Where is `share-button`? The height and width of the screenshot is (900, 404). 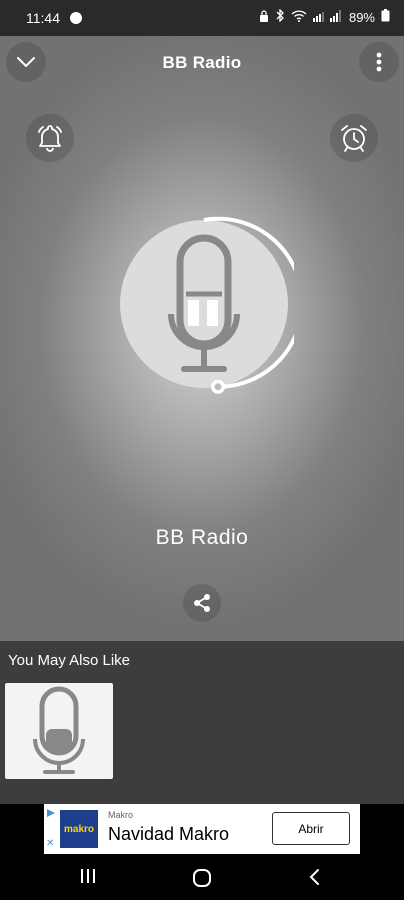 share-button is located at coordinates (202, 603).